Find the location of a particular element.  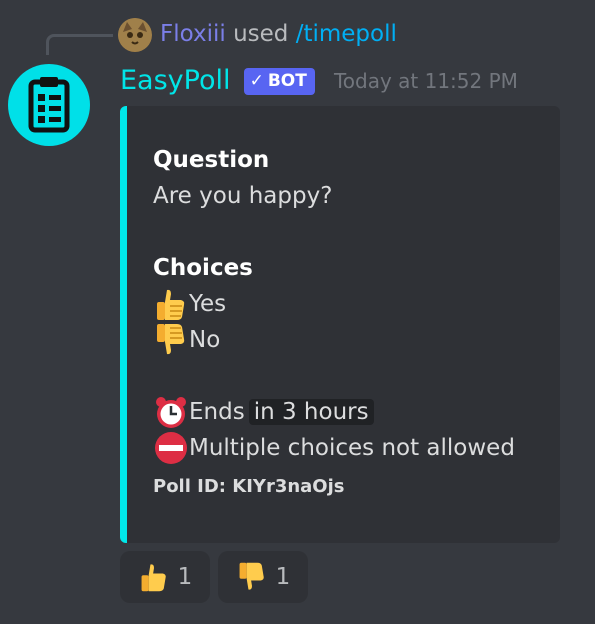

reaction-thumbs-down: 1 is located at coordinates (263, 577).